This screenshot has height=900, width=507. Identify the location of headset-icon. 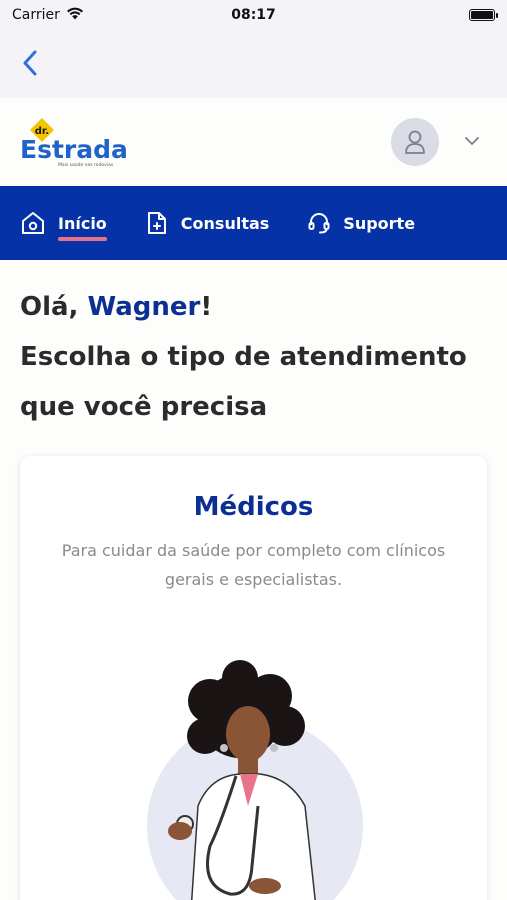
(319, 223).